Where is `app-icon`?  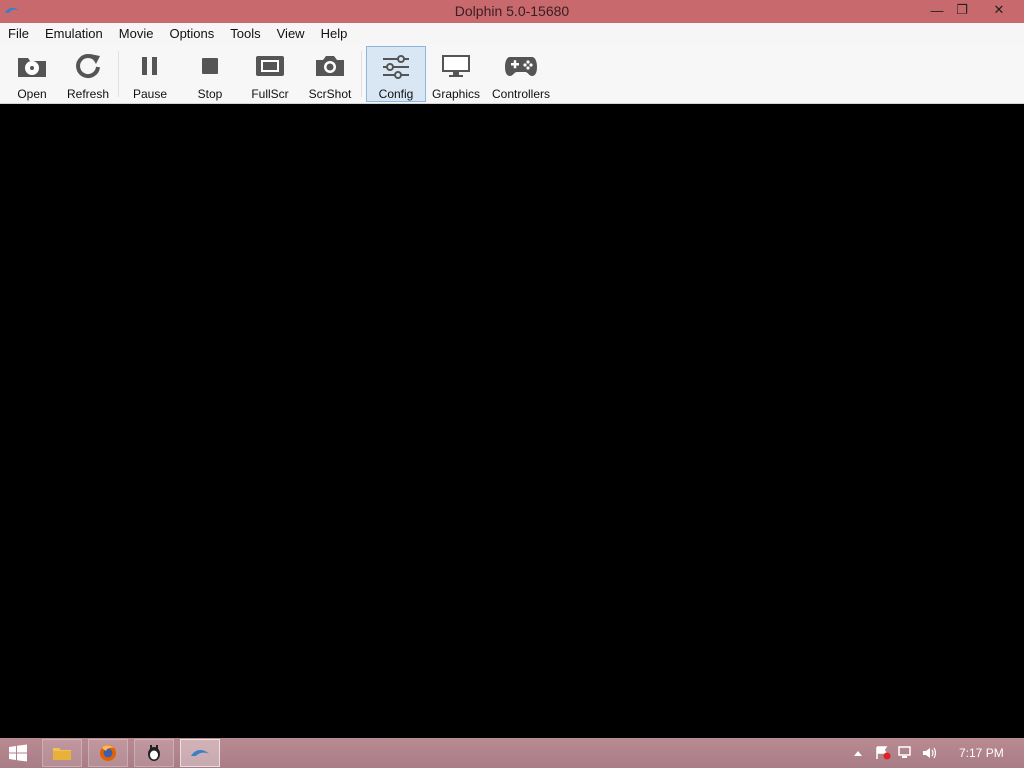 app-icon is located at coordinates (154, 753).